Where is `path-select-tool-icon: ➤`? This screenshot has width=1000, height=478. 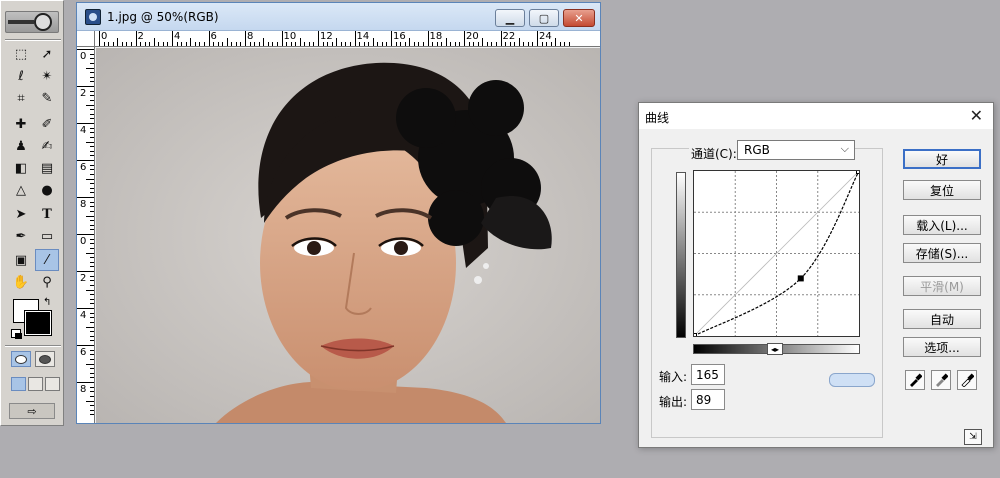 path-select-tool-icon: ➤ is located at coordinates (21, 214).